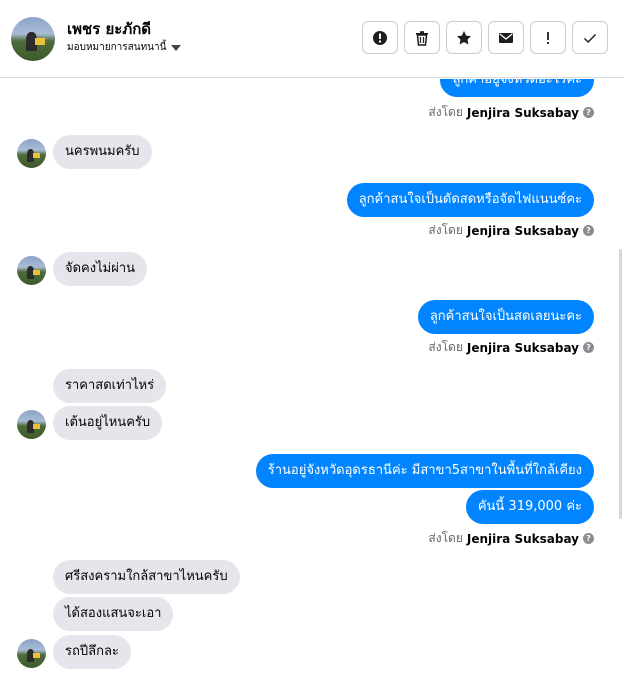 Image resolution: width=624 pixels, height=686 pixels. Describe the element at coordinates (529, 507) in the screenshot. I see `outgoing-message: คันนี้ 319,000 ค่ะ` at that location.